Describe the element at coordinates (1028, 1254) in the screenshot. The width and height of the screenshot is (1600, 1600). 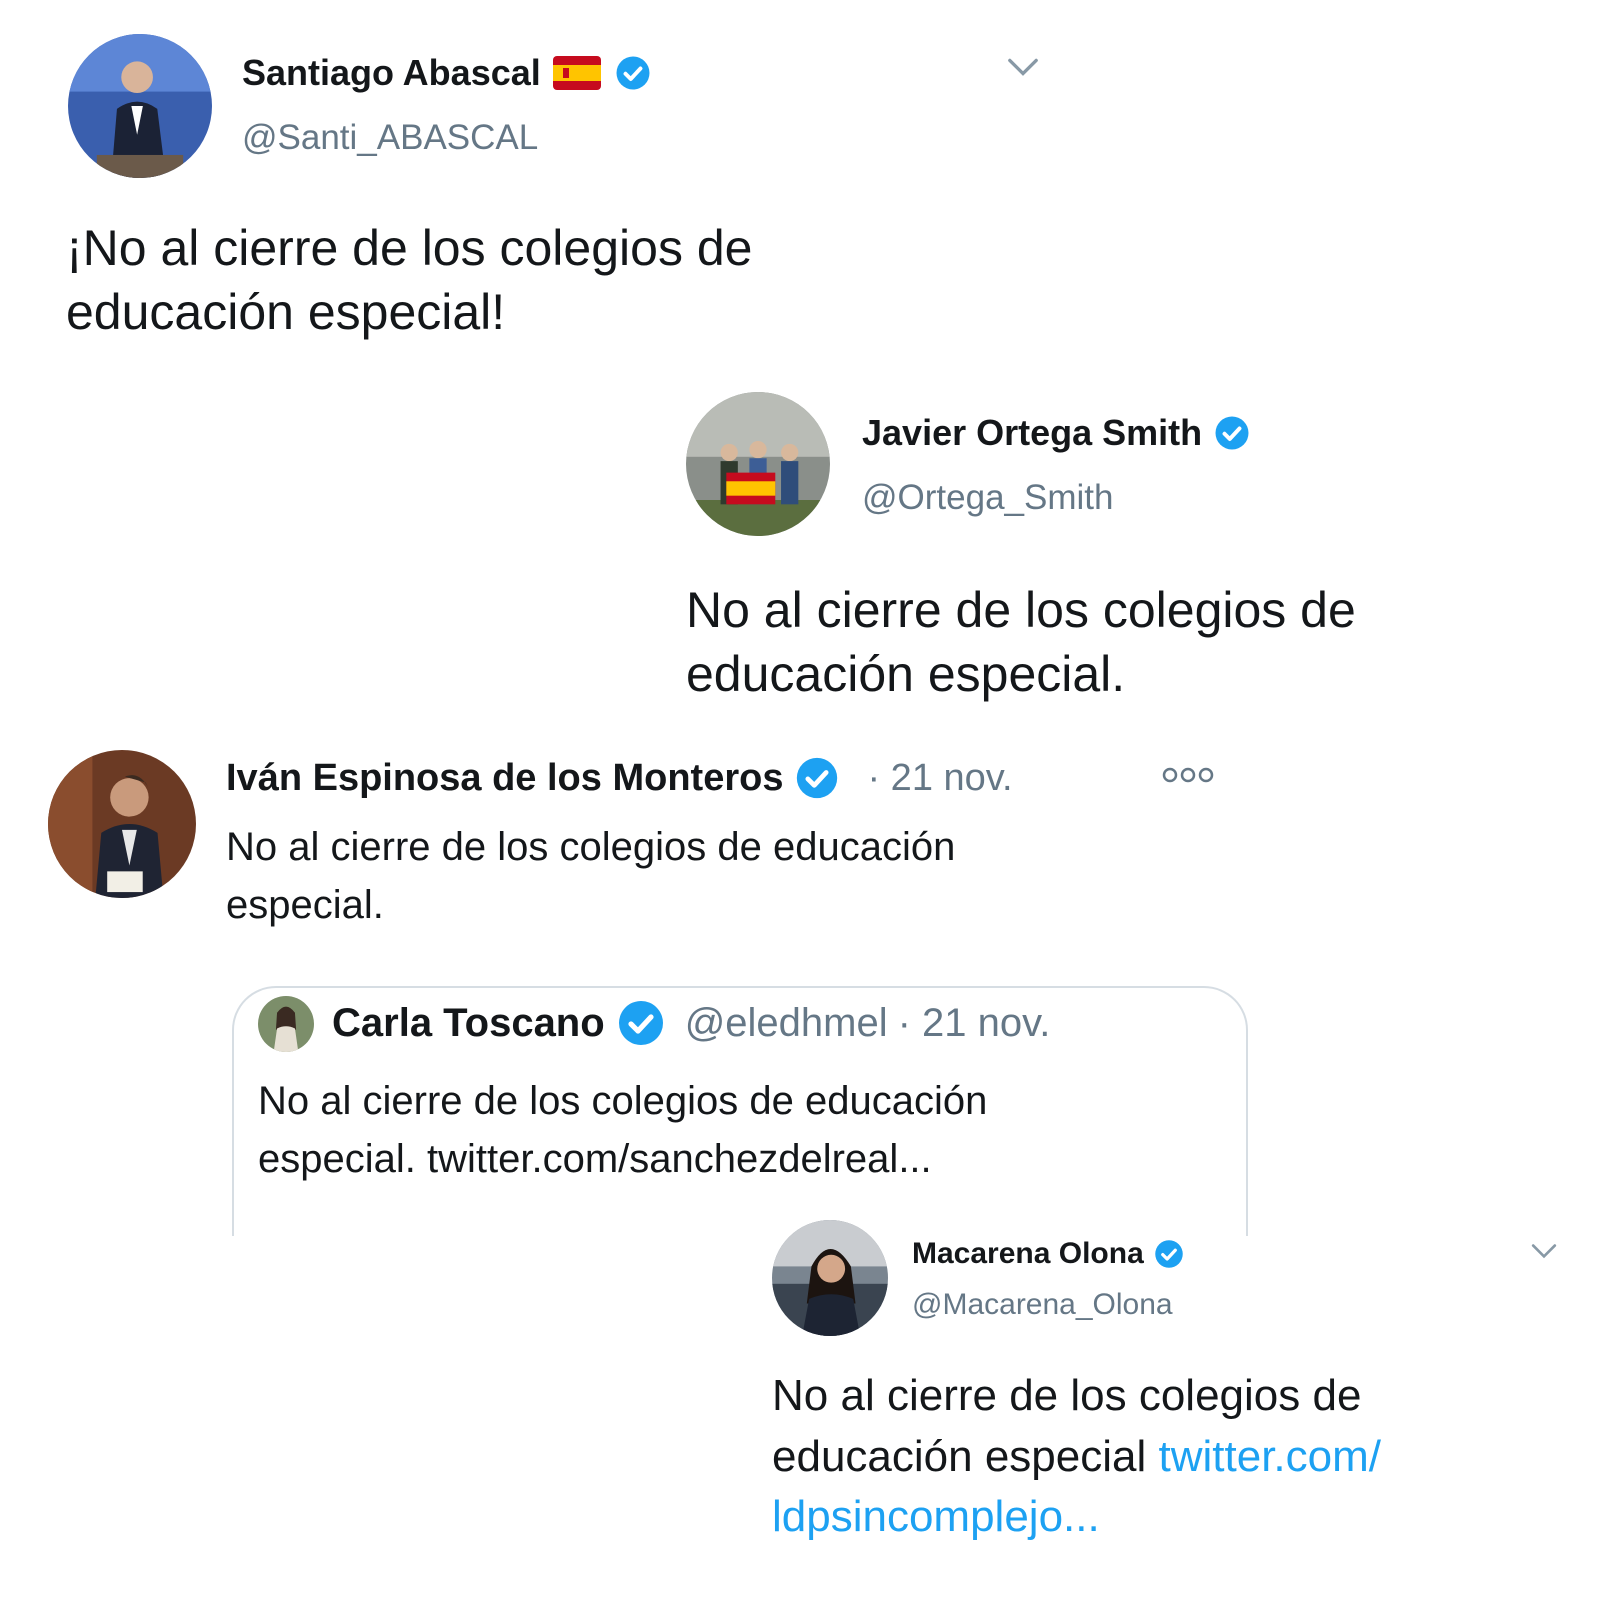
I see `author-name: Macarena Olona` at that location.